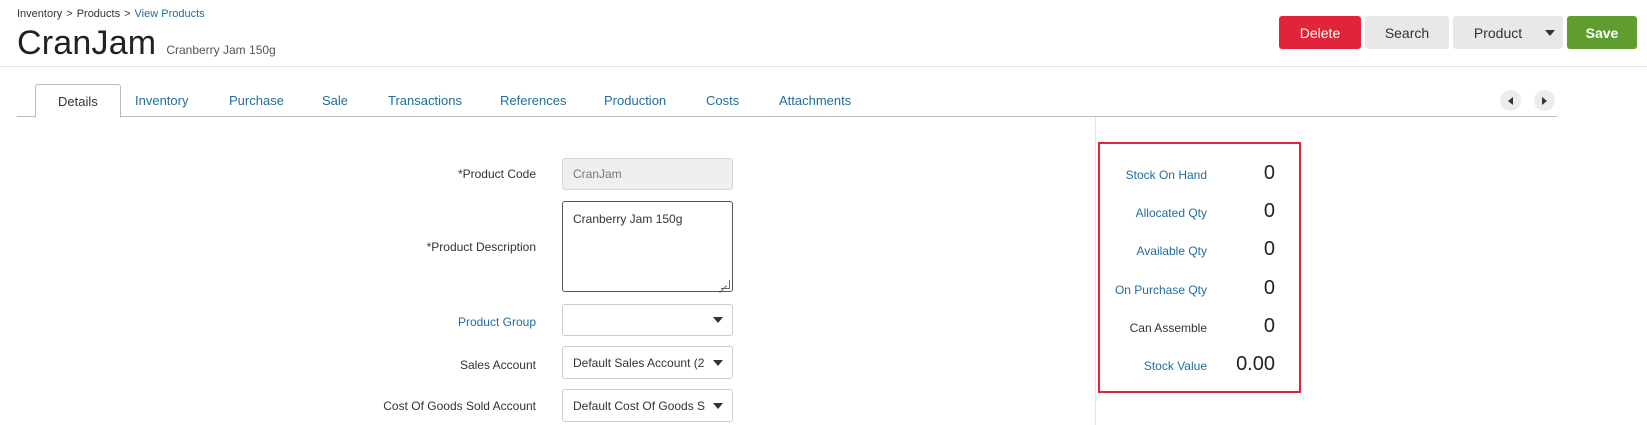 Image resolution: width=1647 pixels, height=425 pixels. Describe the element at coordinates (1407, 32) in the screenshot. I see `search-button: Search` at that location.